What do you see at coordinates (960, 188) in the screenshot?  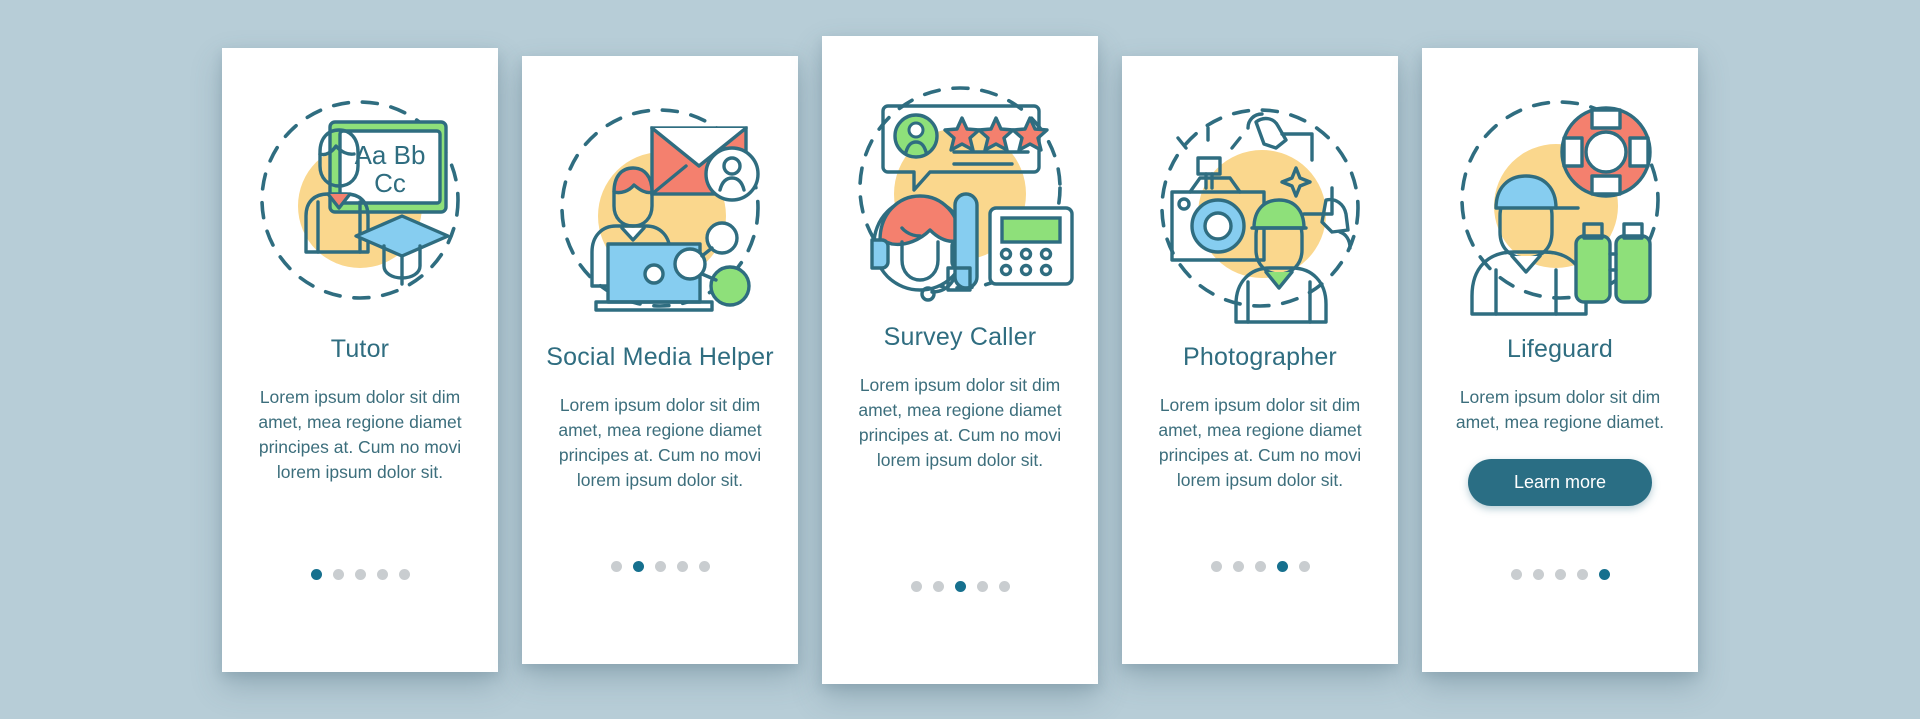 I see `survey-caller-illustration` at bounding box center [960, 188].